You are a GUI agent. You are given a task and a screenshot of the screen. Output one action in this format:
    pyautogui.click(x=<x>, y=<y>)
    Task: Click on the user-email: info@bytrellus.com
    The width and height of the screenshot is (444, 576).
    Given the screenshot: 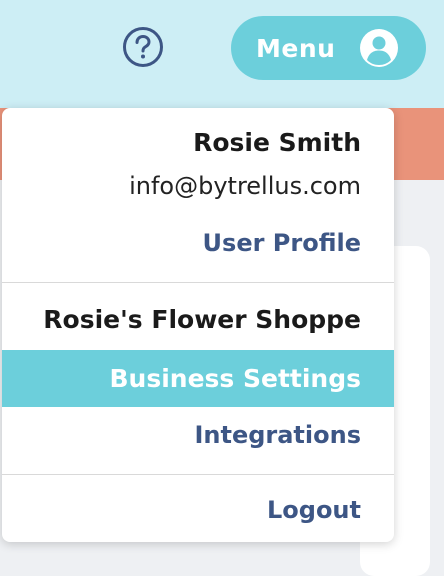 What is the action you would take?
    pyautogui.click(x=245, y=186)
    